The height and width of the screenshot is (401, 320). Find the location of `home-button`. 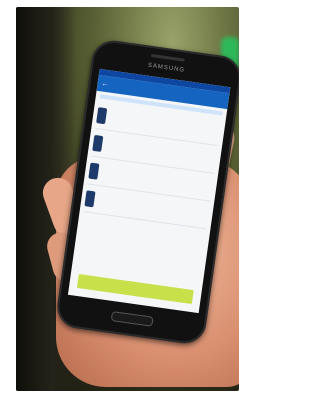

home-button is located at coordinates (132, 319).